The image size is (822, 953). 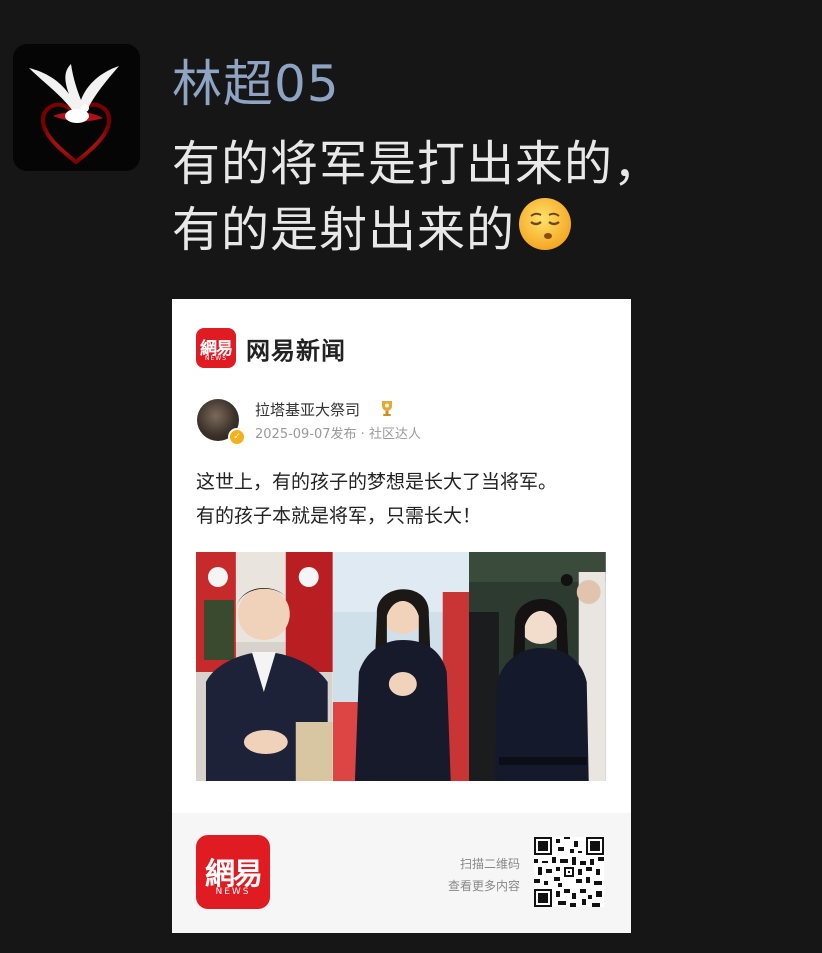 What do you see at coordinates (216, 348) in the screenshot?
I see `netease-logo-icon: 網易 NEWS` at bounding box center [216, 348].